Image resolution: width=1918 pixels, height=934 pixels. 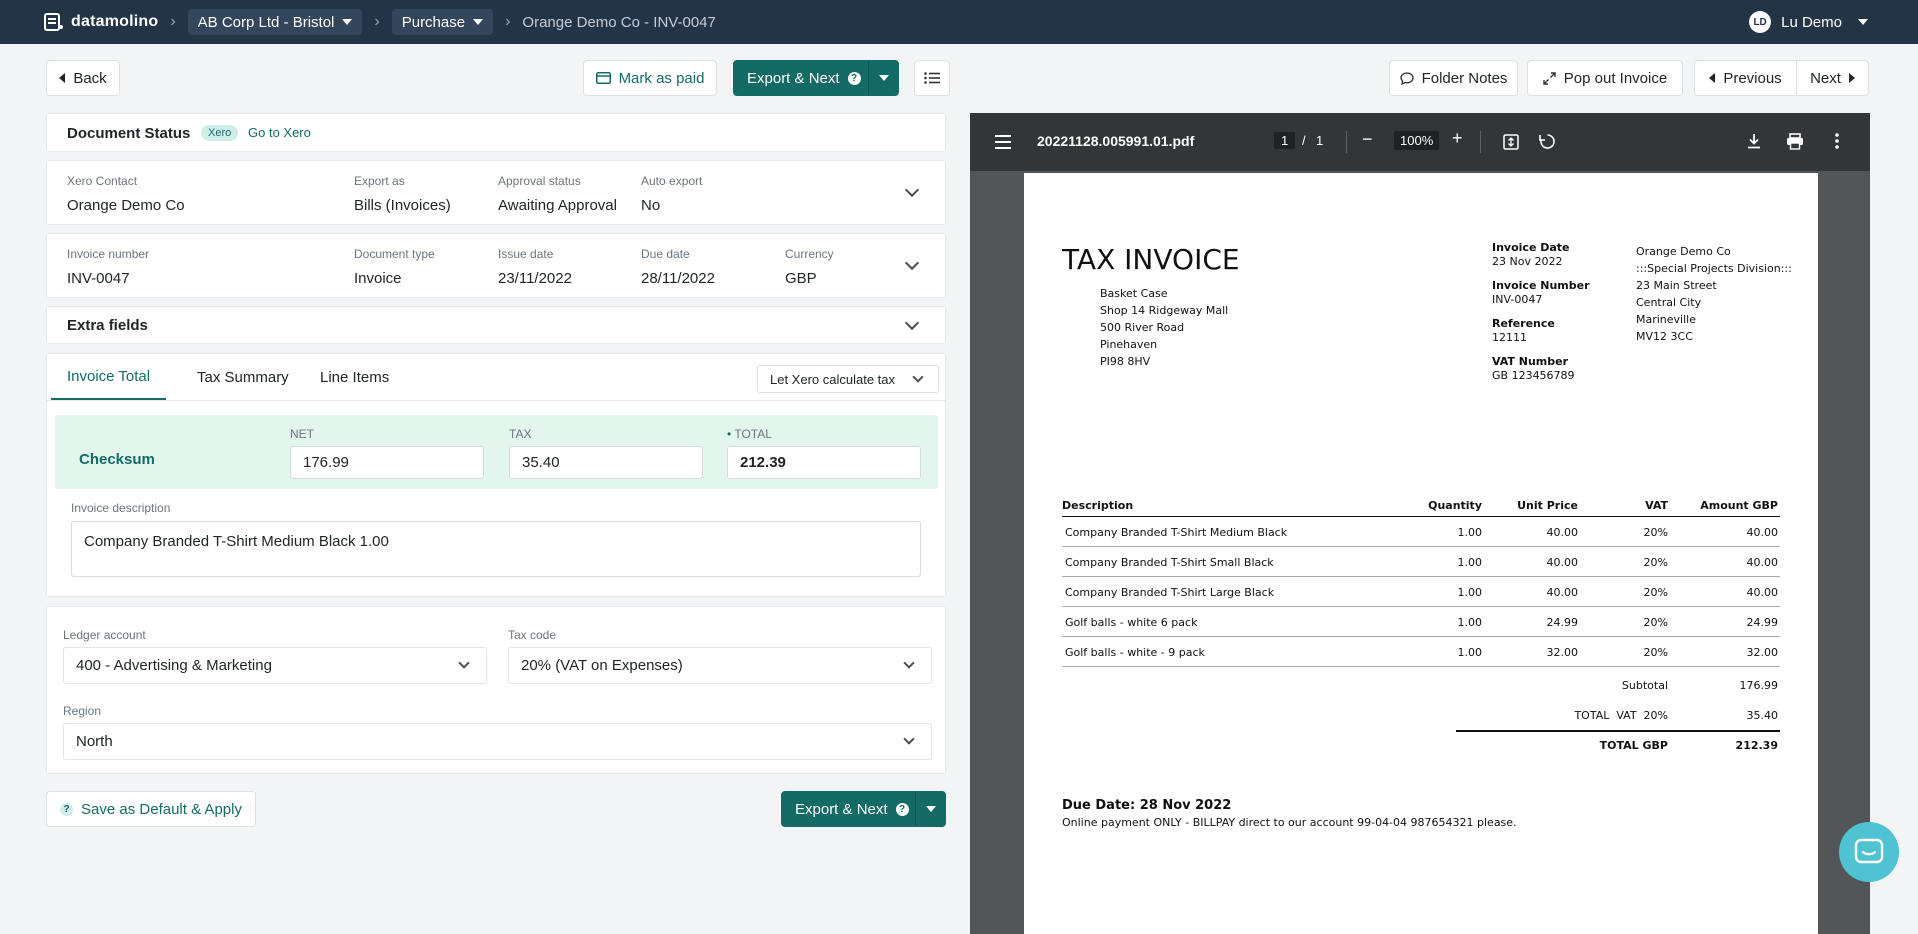 What do you see at coordinates (1756, 745) in the screenshot?
I see `total-gbp-value: 212.39` at bounding box center [1756, 745].